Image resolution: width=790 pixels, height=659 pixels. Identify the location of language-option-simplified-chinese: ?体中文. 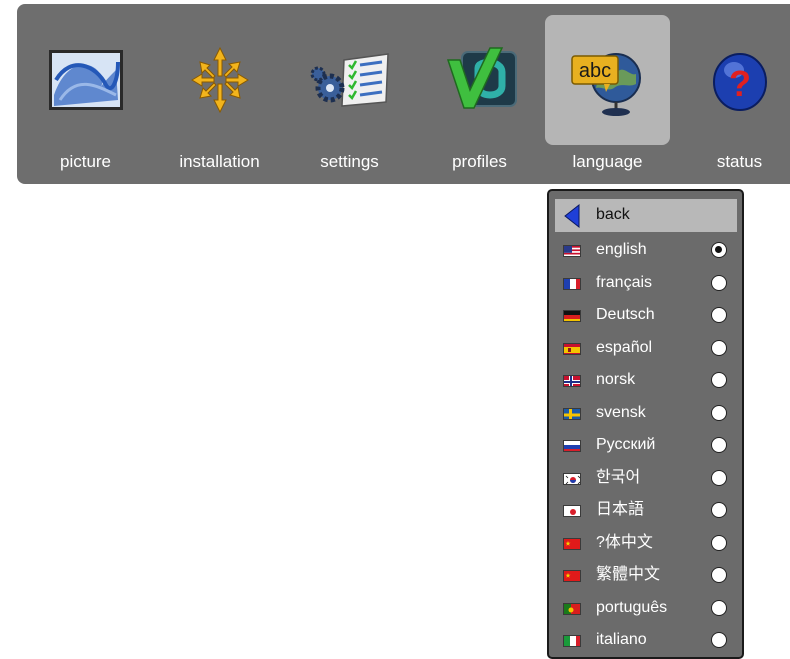
(646, 543).